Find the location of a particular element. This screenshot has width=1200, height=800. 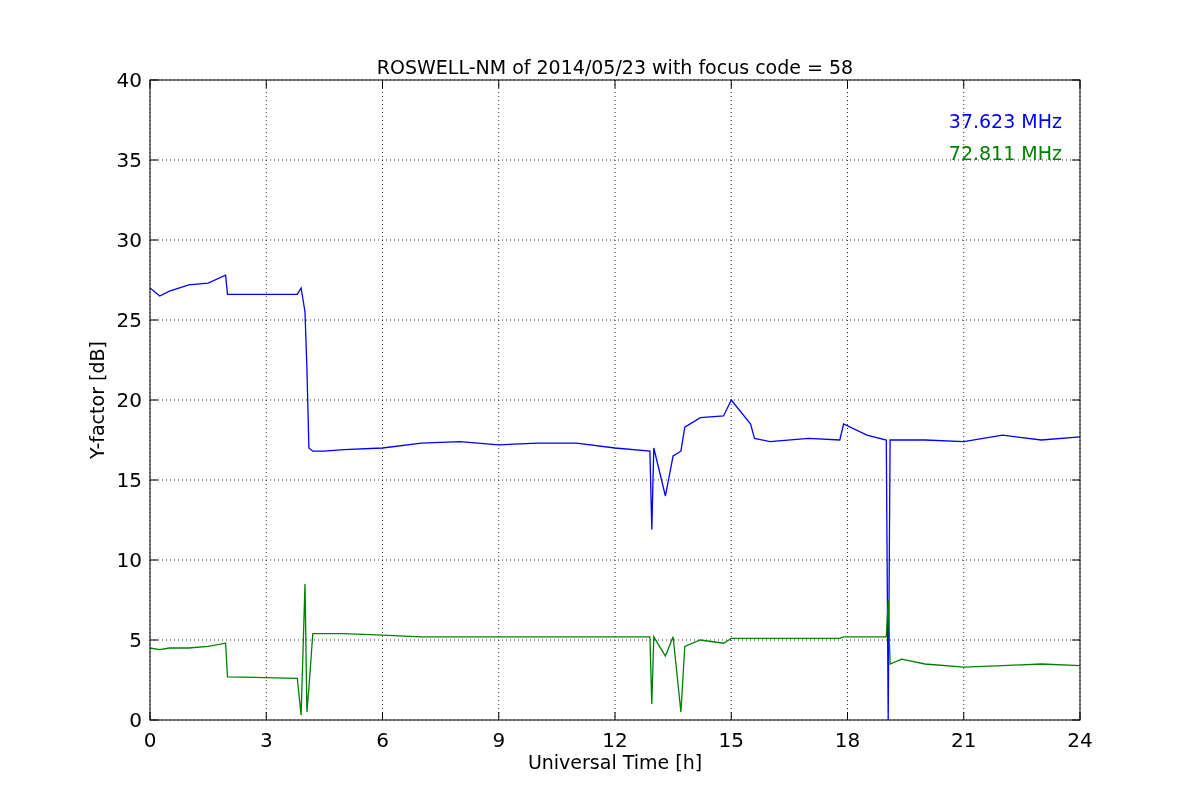

tick-label: 20 is located at coordinates (129, 400).